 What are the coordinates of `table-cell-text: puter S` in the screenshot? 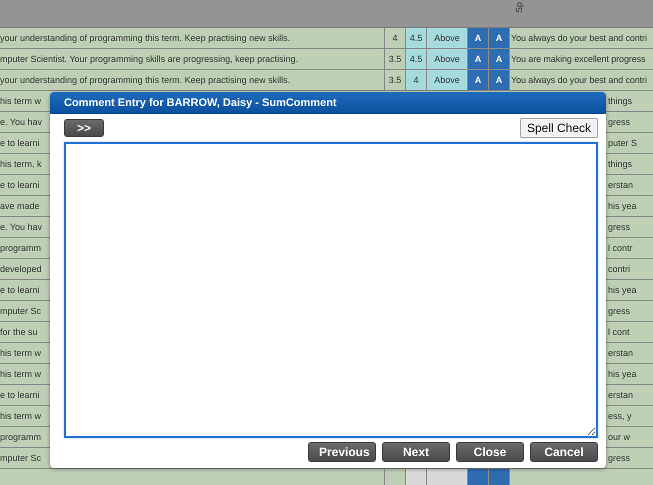 It's located at (622, 143).